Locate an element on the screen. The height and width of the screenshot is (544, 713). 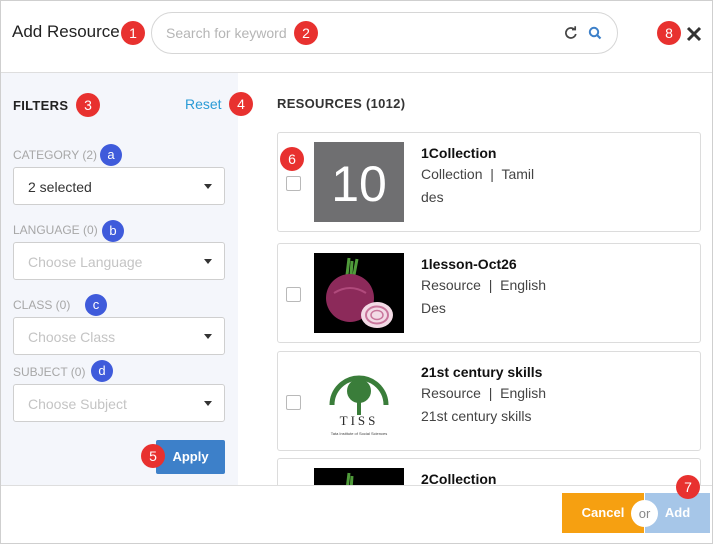
resource-card: 10 1Collection Collection | Tamil des is located at coordinates (489, 182).